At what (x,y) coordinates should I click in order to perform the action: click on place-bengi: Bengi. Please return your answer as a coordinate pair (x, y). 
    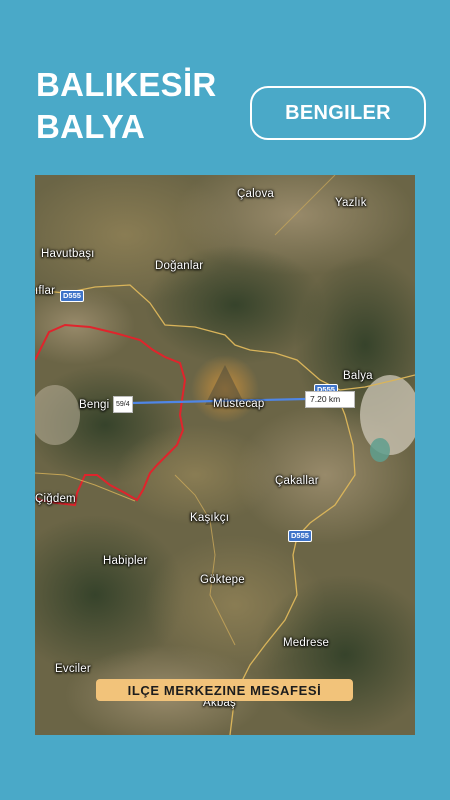
    Looking at the image, I should click on (94, 405).